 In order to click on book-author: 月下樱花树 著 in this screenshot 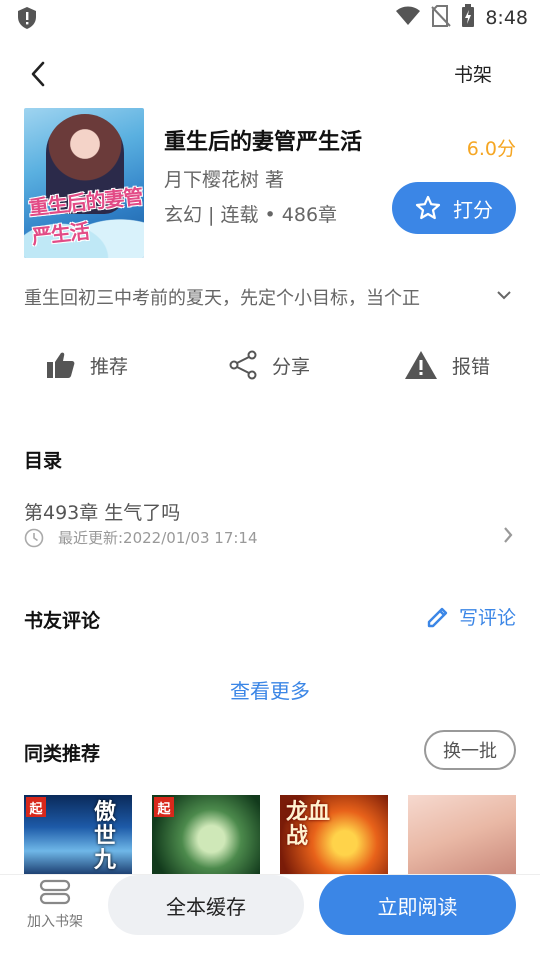, I will do `click(224, 178)`.